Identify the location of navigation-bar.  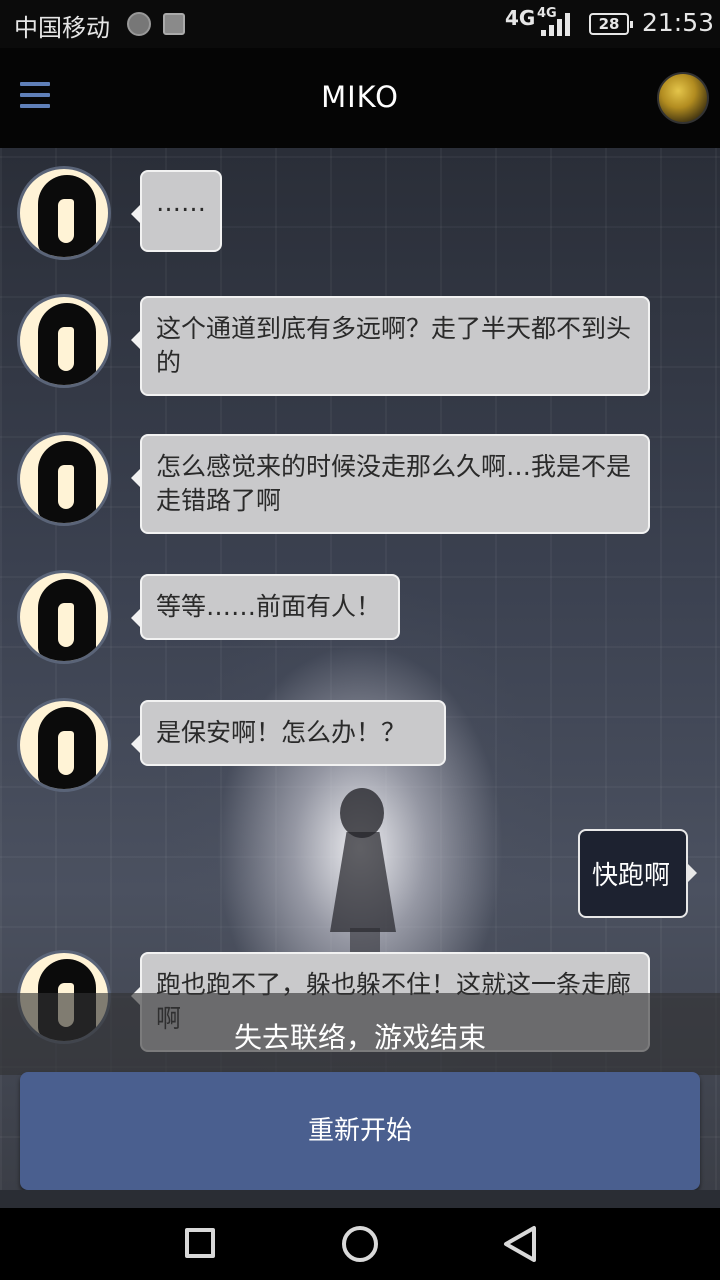
(360, 1244).